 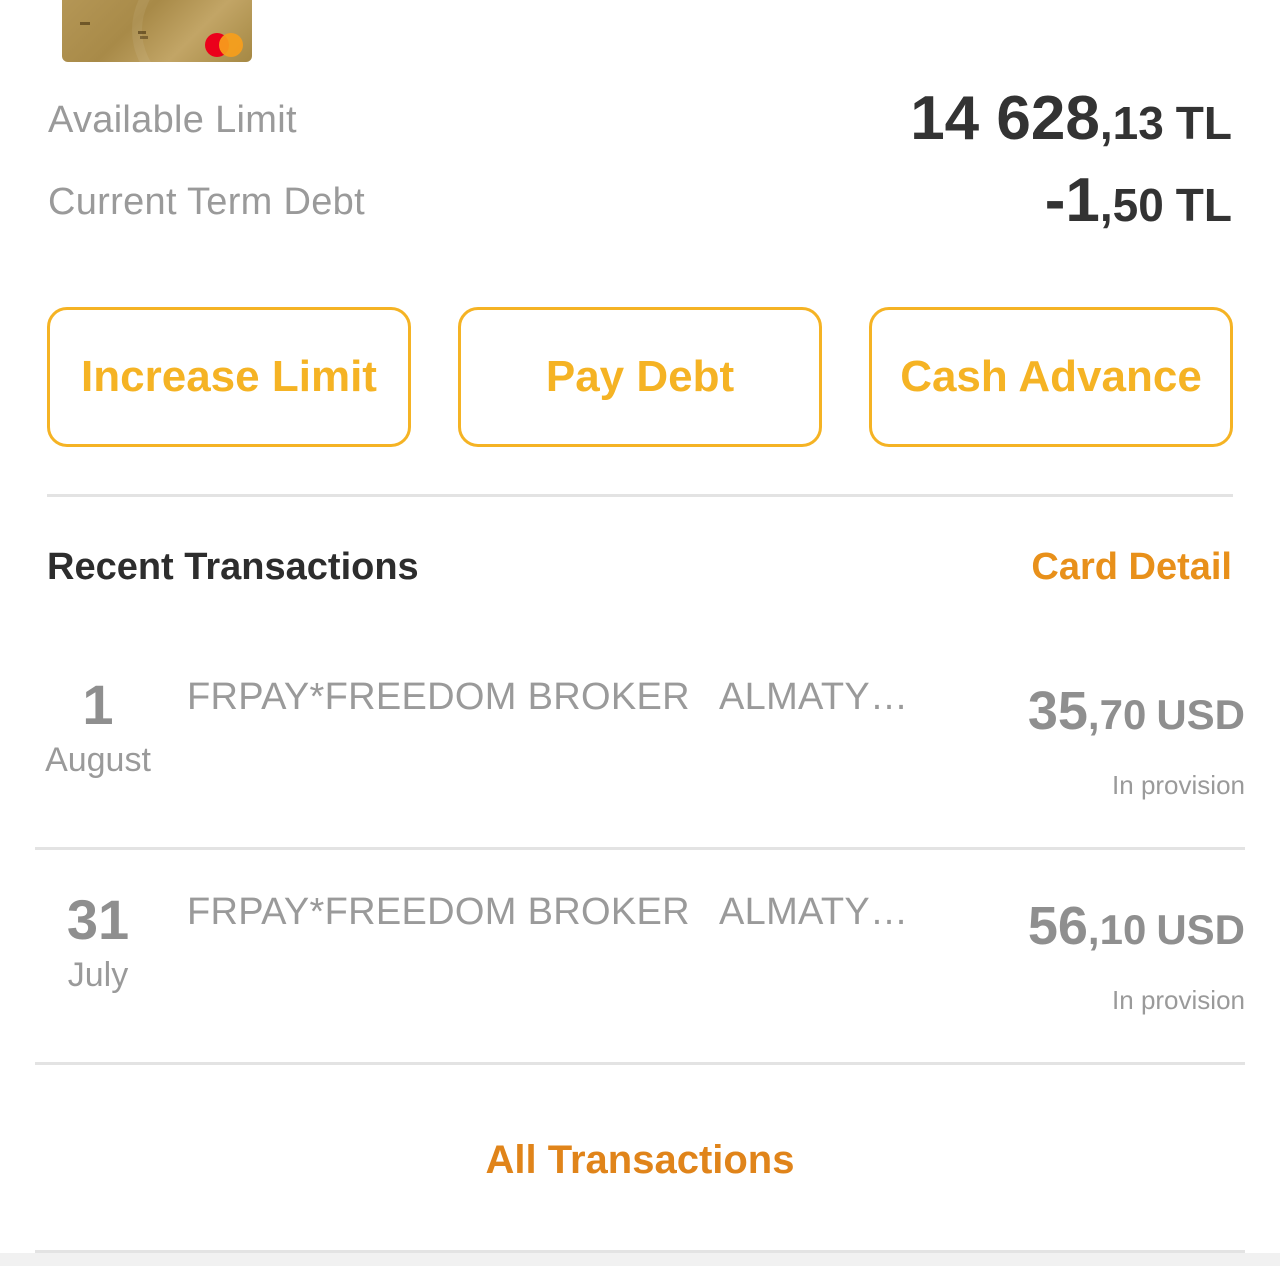 I want to click on available-limit-amount: 14 628,13 TL, so click(x=1071, y=118).